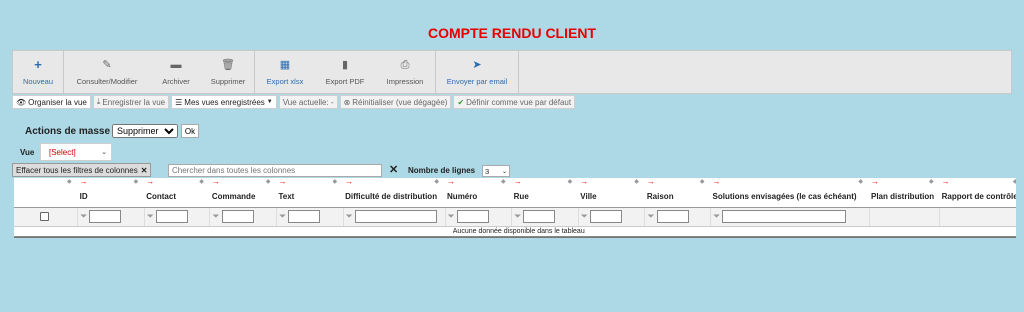 This screenshot has width=1024, height=312. Describe the element at coordinates (487, 171) in the screenshot. I see `rows-count-value: 3` at that location.